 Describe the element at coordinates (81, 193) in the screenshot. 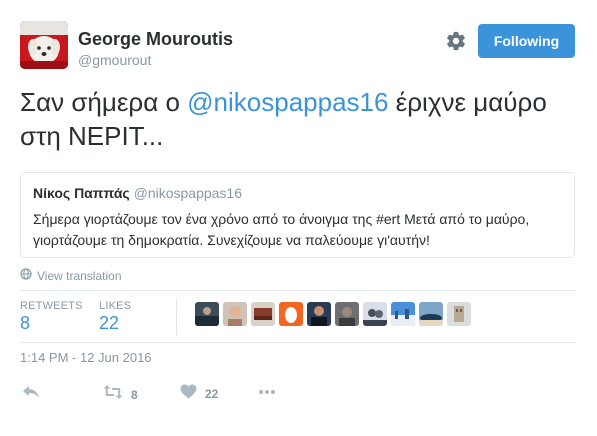

I see `quoted-author-name: Νίκος Παππάς` at that location.